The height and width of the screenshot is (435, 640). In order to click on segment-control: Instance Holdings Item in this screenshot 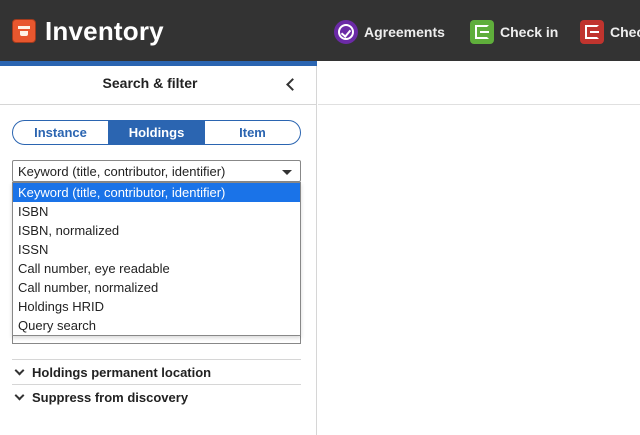, I will do `click(156, 132)`.